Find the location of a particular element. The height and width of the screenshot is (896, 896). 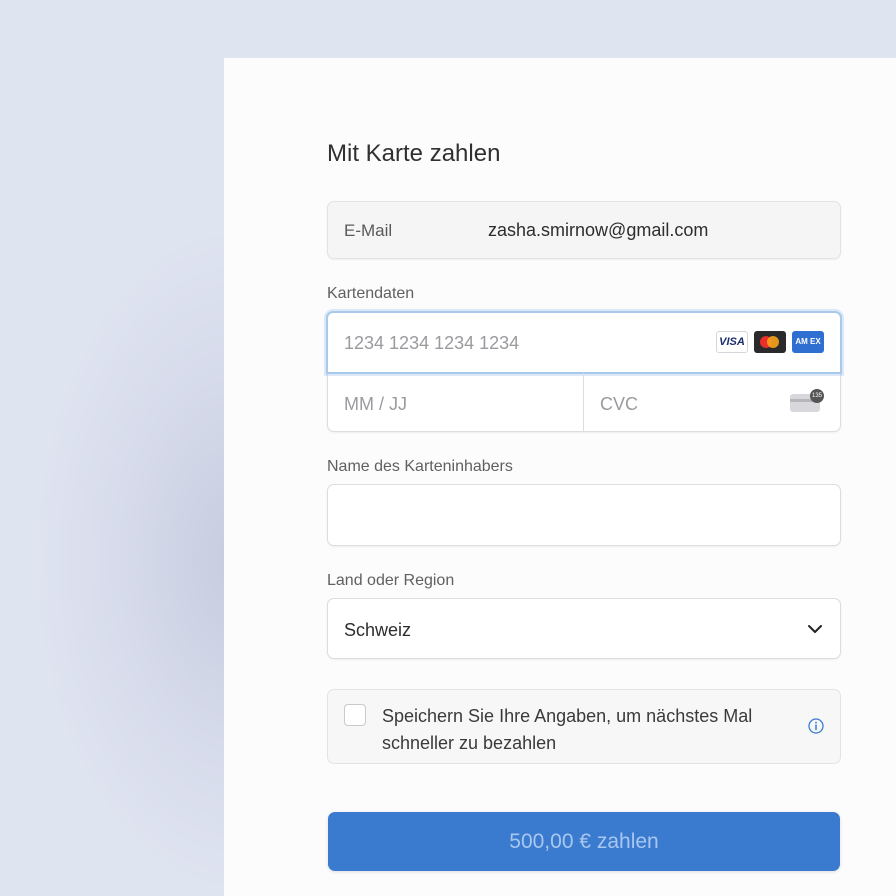

mastercard-logo-icon is located at coordinates (770, 342).